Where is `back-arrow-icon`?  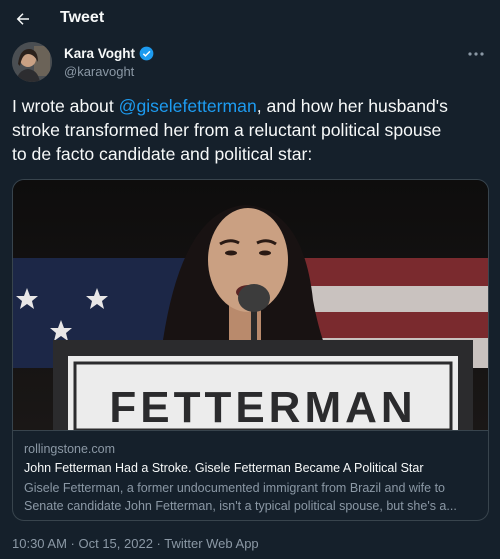
back-arrow-icon is located at coordinates (22, 19).